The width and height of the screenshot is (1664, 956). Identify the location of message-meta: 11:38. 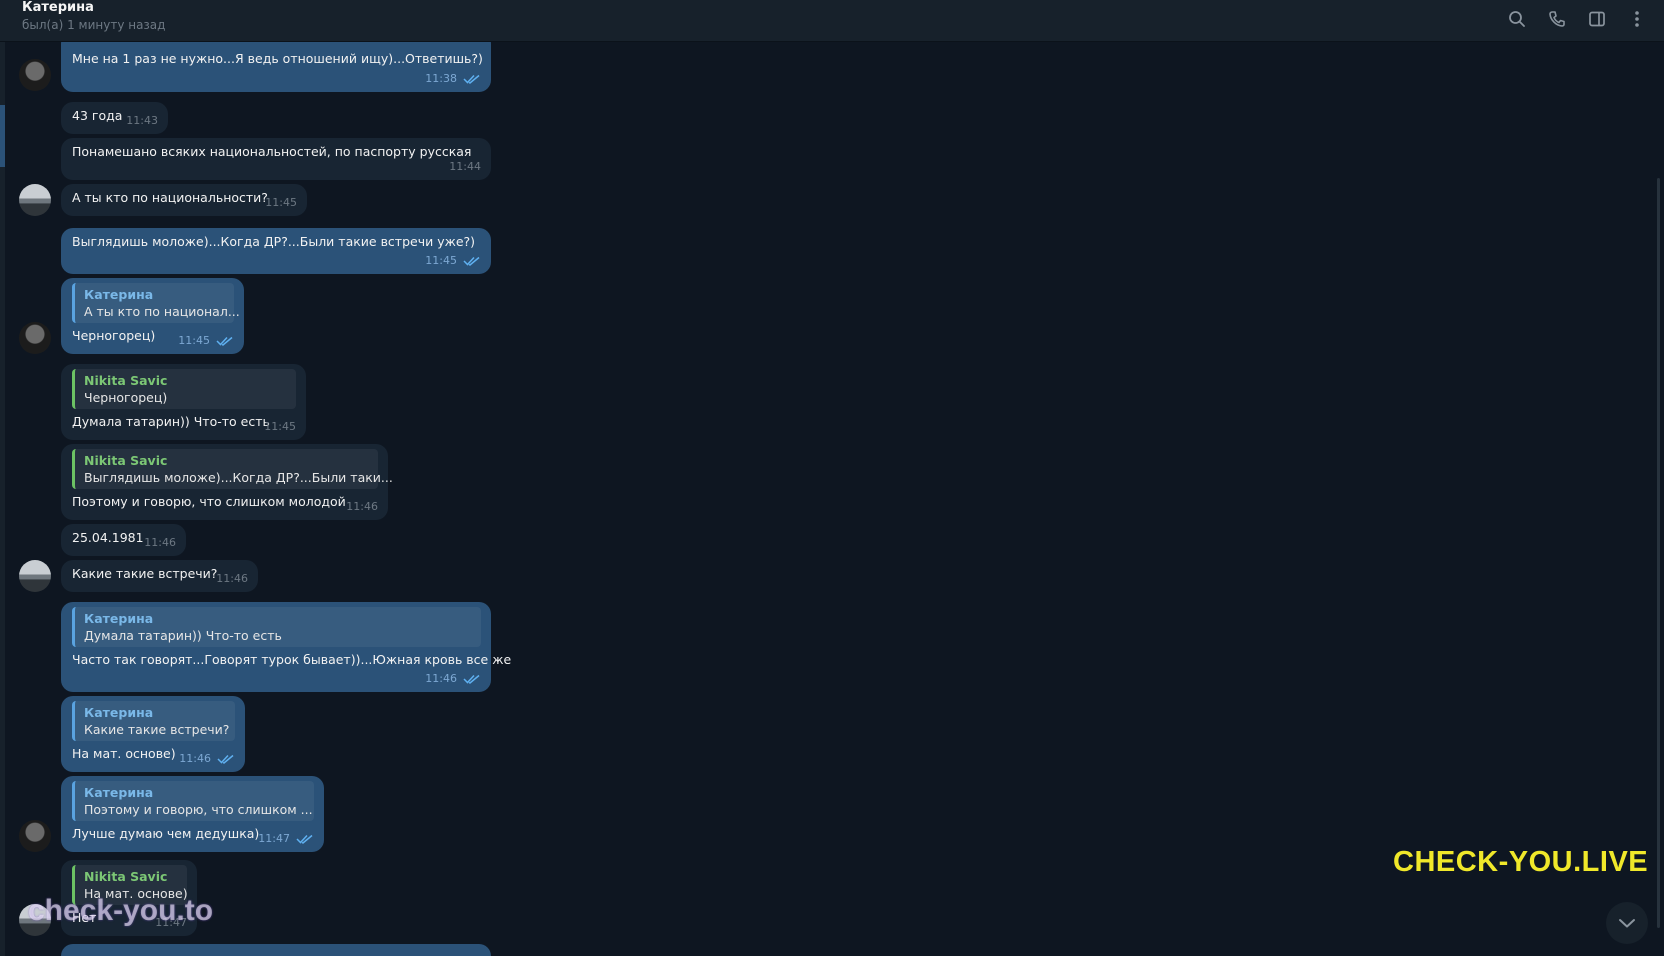
(453, 78).